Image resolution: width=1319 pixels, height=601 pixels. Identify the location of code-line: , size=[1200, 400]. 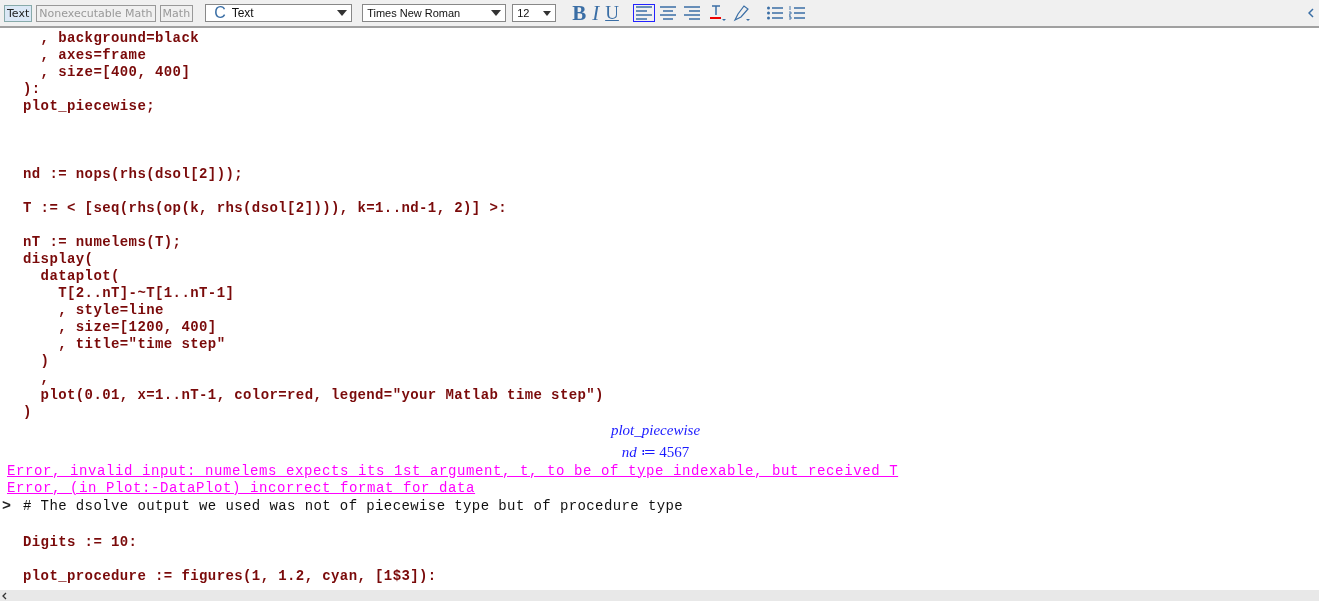
(137, 326).